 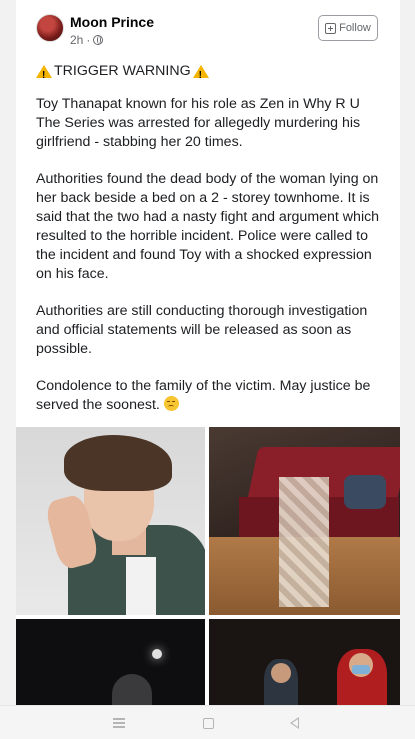 I want to click on photo-arrest-scene, so click(x=304, y=662).